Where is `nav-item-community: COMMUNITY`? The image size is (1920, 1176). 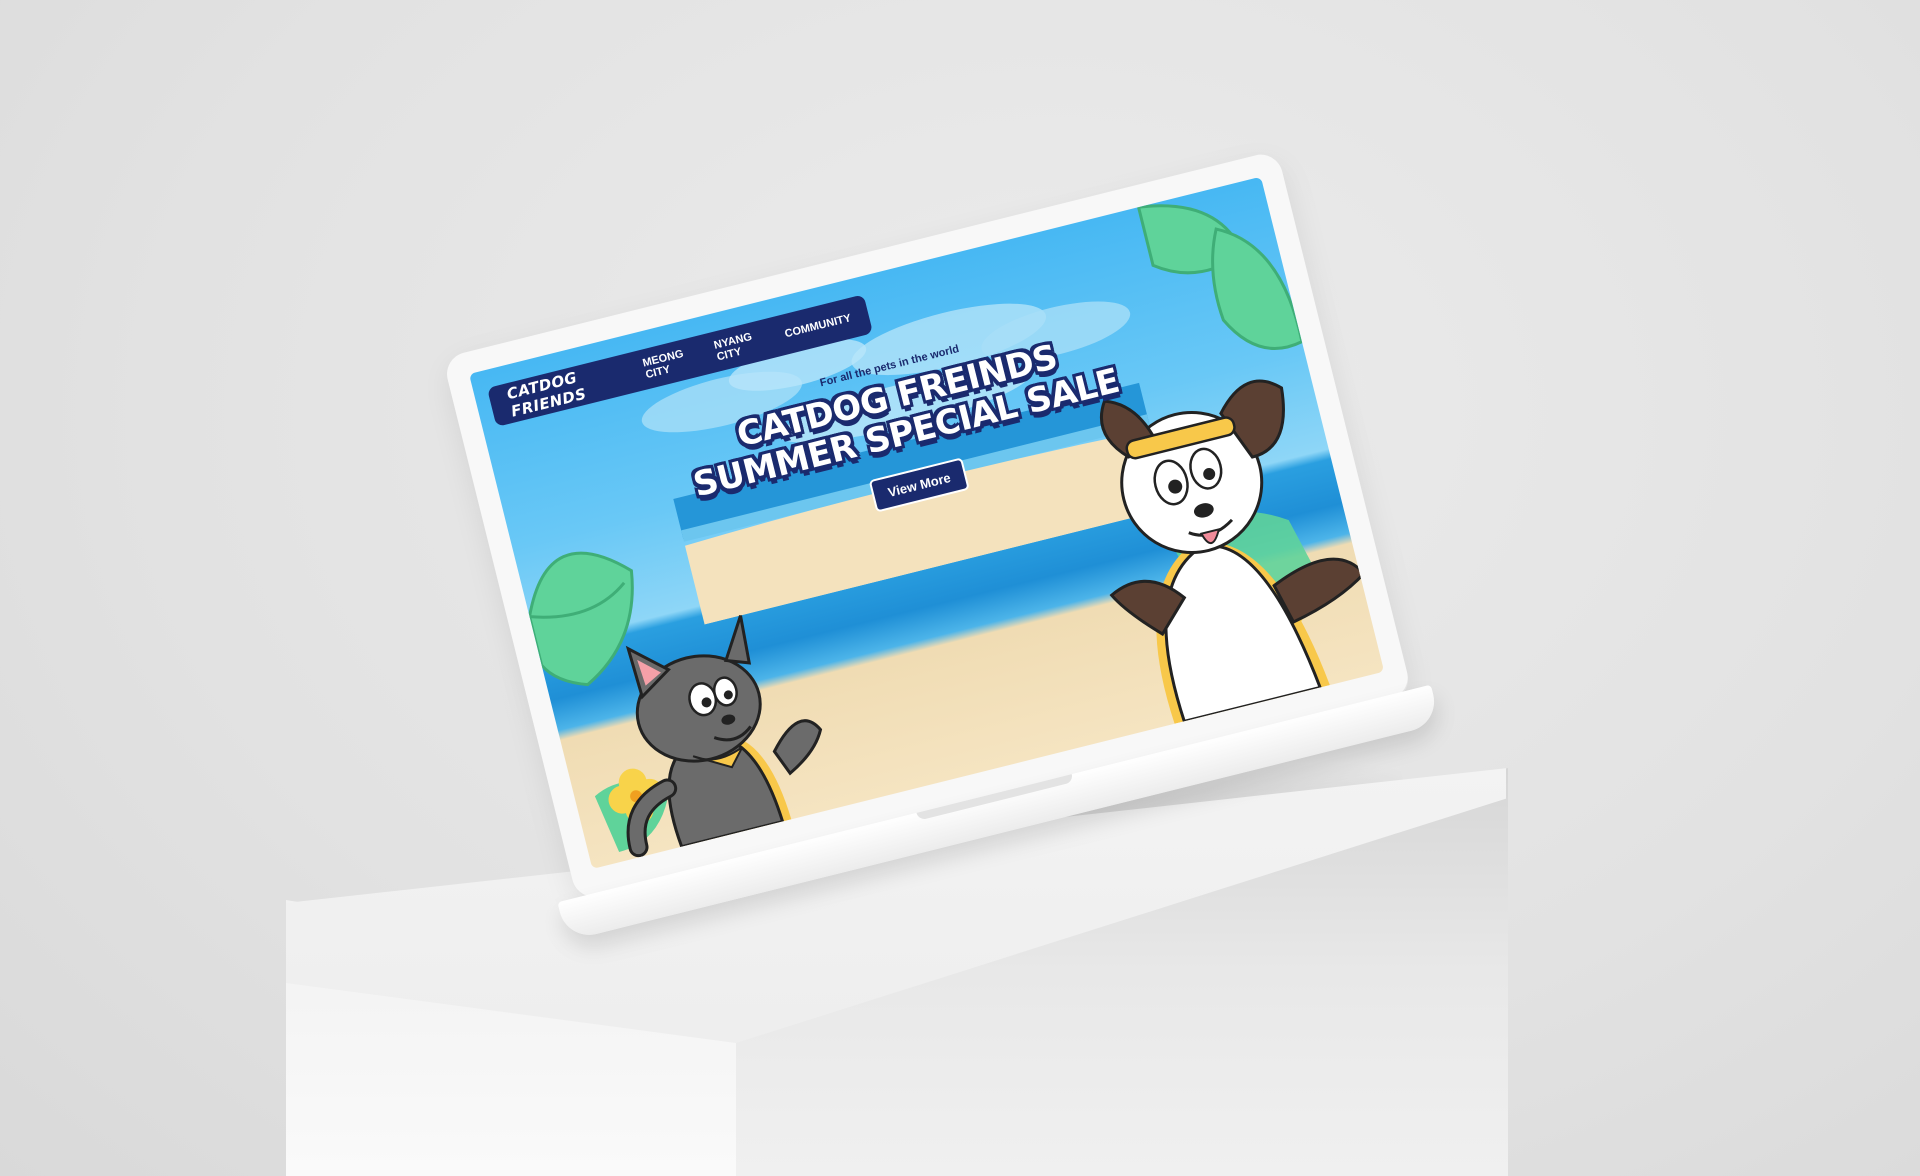
nav-item-community: COMMUNITY is located at coordinates (818, 326).